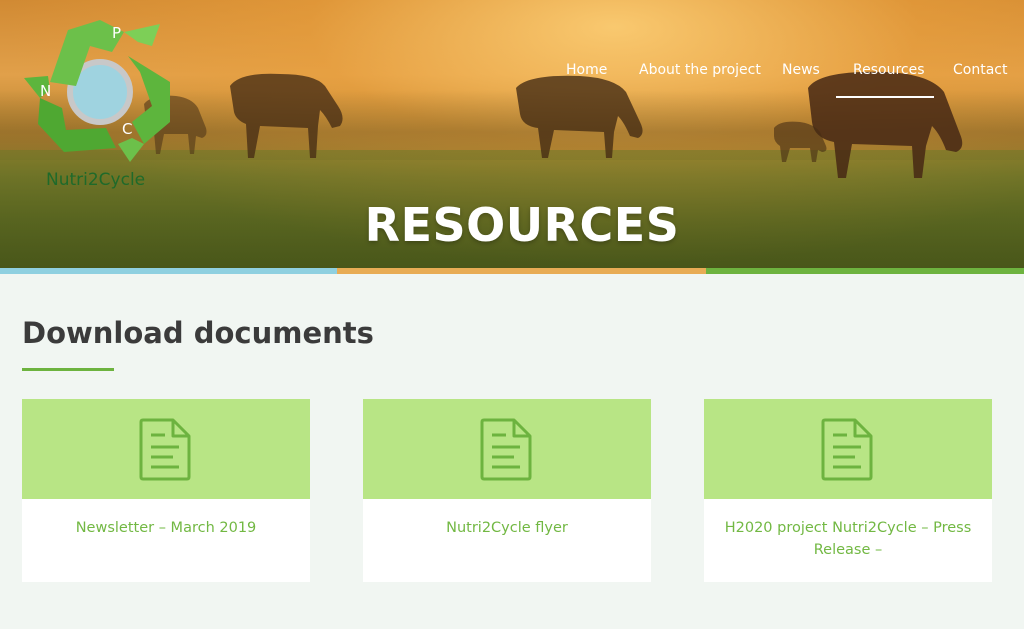  What do you see at coordinates (507, 528) in the screenshot?
I see `card-label: Nutri2Cycle flyer` at bounding box center [507, 528].